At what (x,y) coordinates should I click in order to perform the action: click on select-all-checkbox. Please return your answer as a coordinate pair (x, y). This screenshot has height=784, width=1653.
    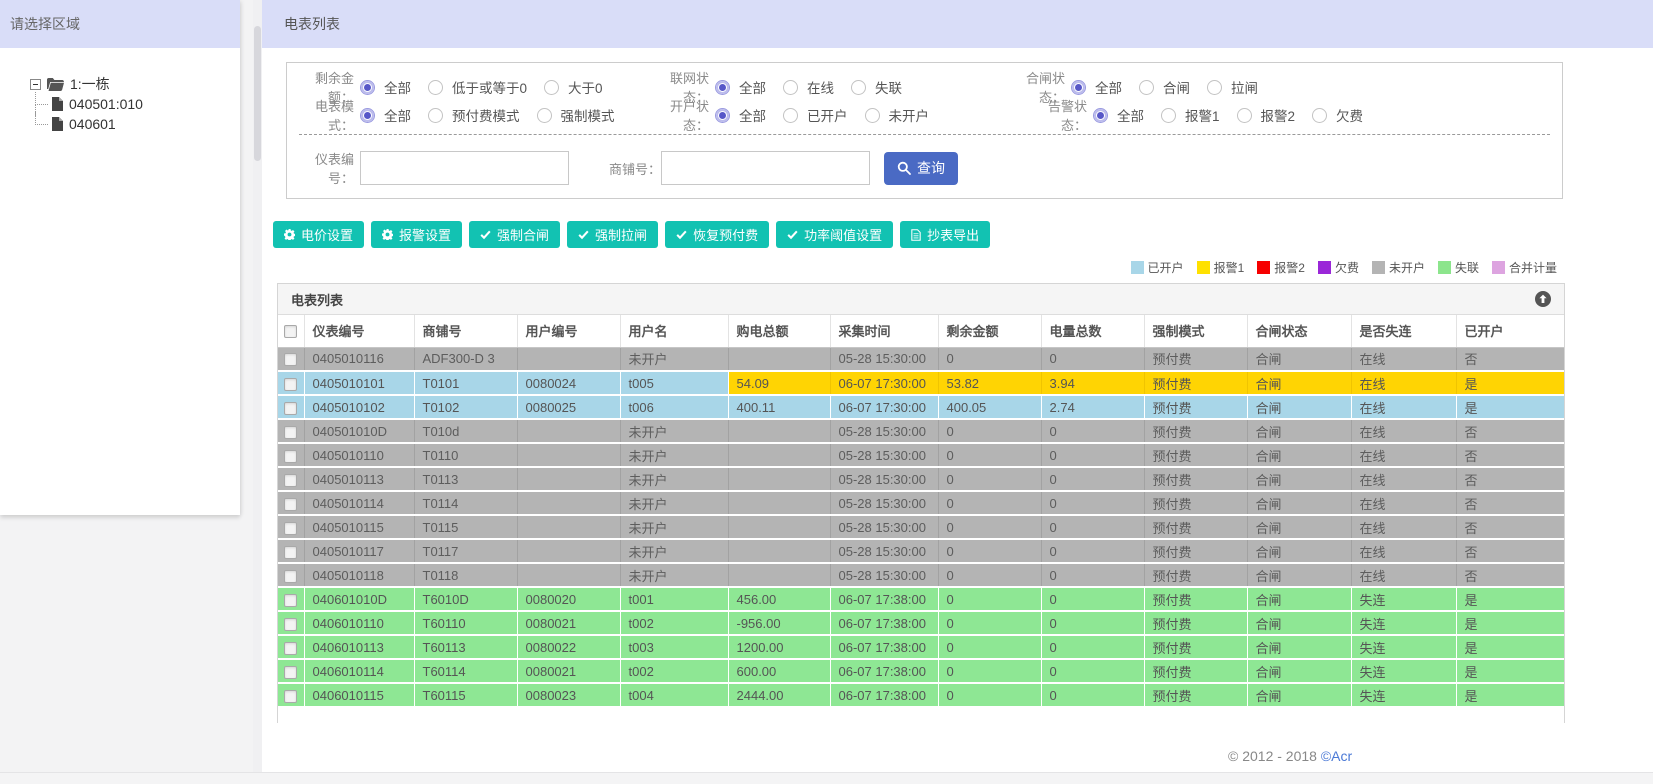
    Looking at the image, I should click on (291, 332).